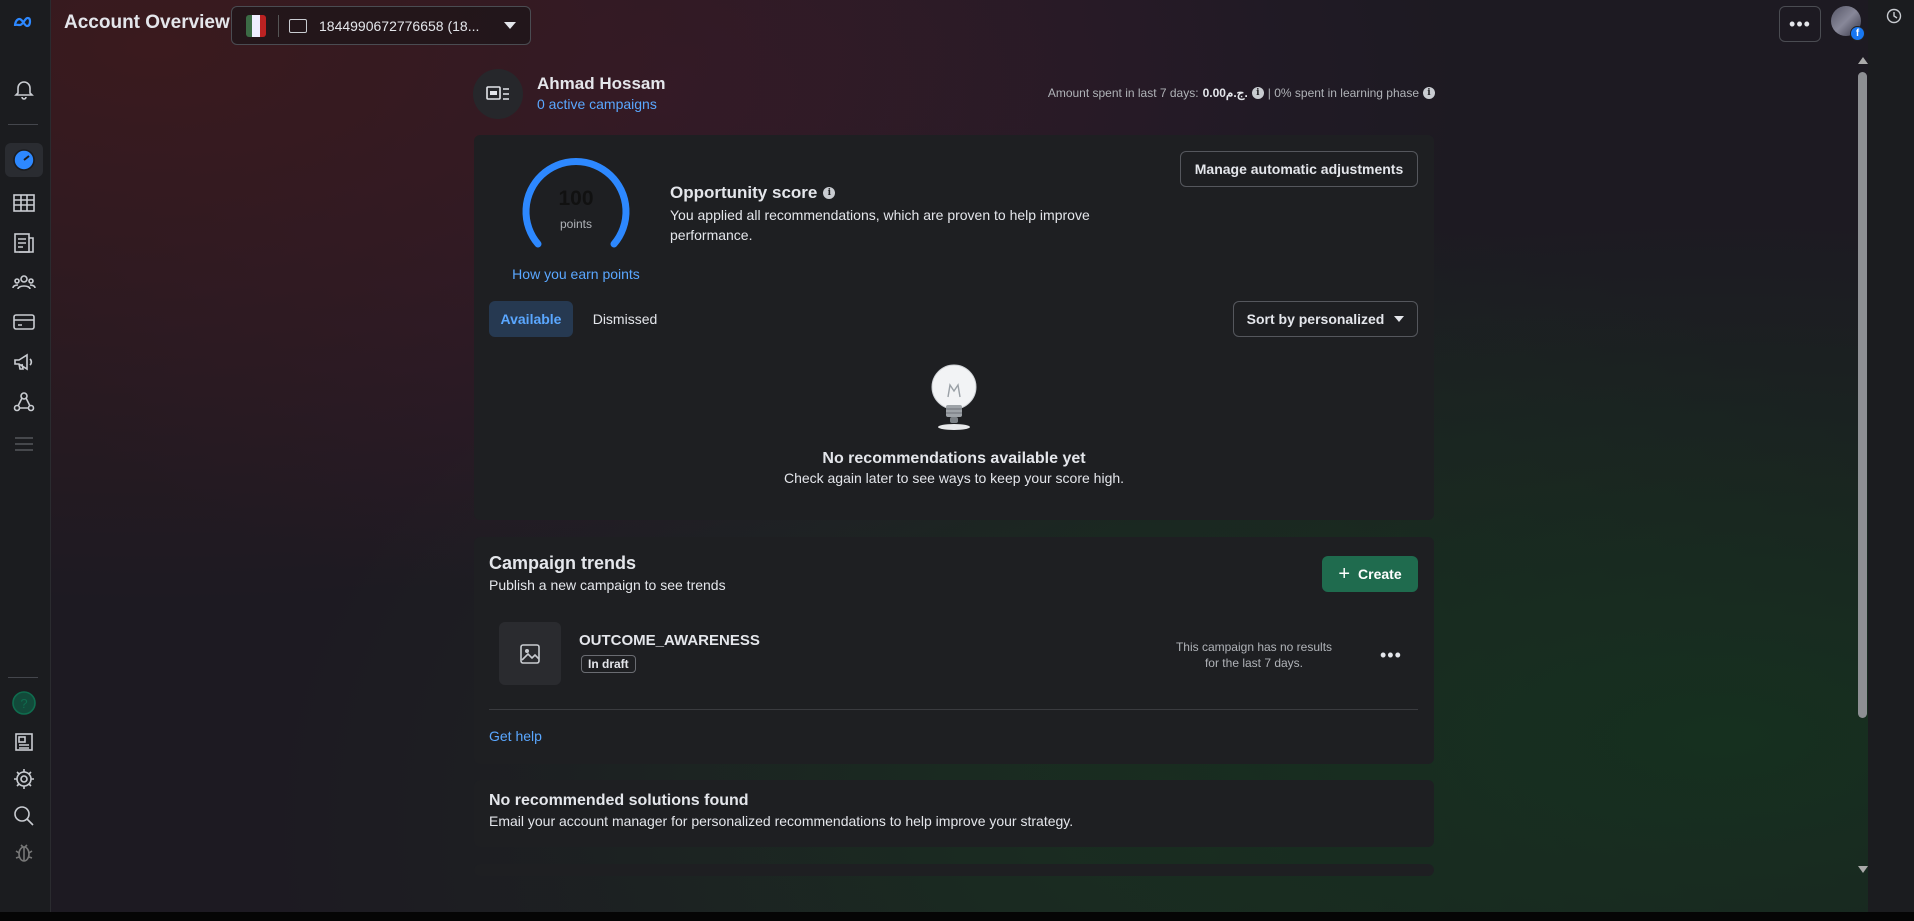 This screenshot has width=1914, height=921. Describe the element at coordinates (563, 563) in the screenshot. I see `campaign-trends-title: Campaign trends` at that location.